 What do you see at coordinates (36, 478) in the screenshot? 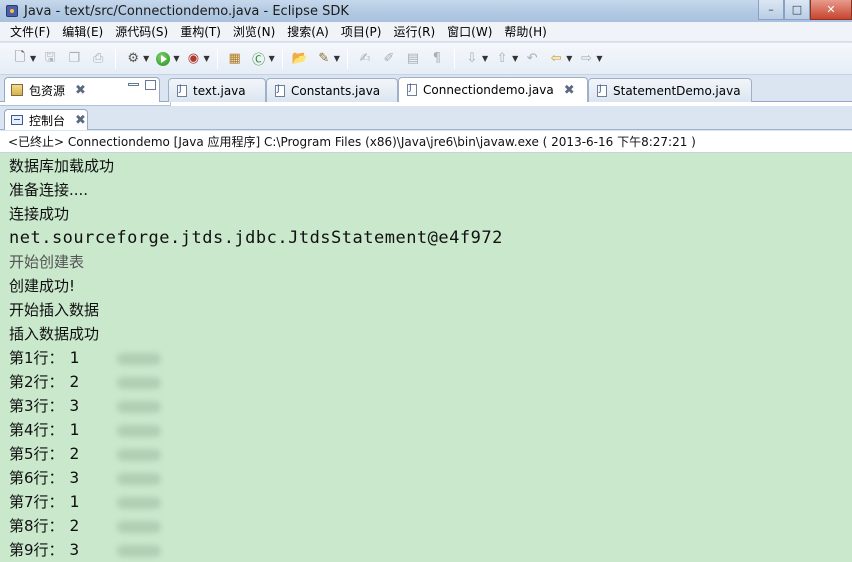
I see `row-label: 第6行：` at bounding box center [36, 478].